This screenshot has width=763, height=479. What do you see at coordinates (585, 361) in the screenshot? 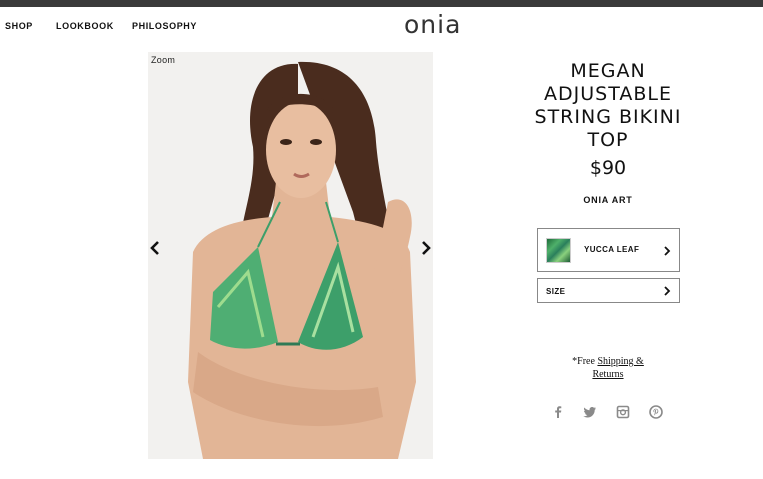
I see `shipping-prefix: *Free` at bounding box center [585, 361].